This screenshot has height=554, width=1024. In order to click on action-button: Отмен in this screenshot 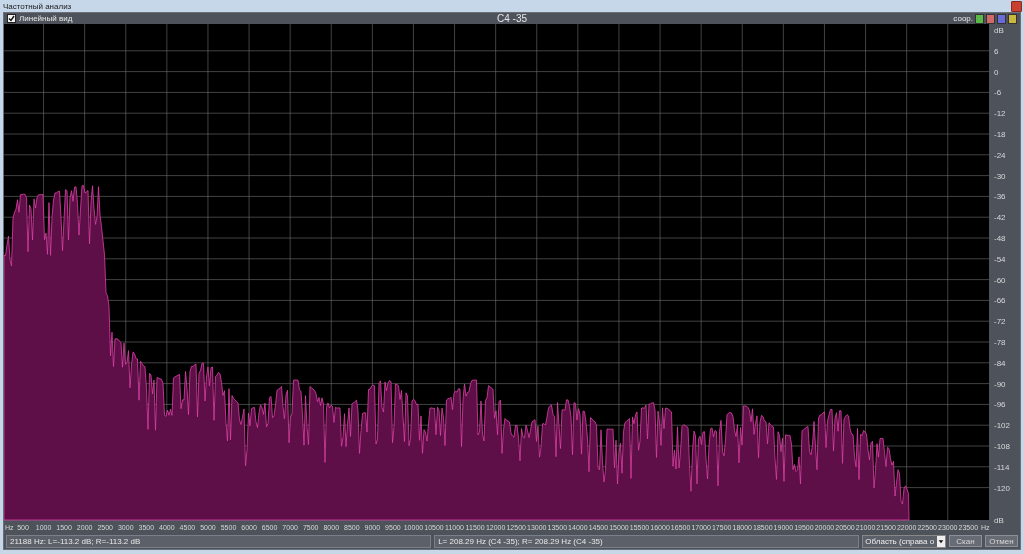, I will do `click(1001, 541)`.